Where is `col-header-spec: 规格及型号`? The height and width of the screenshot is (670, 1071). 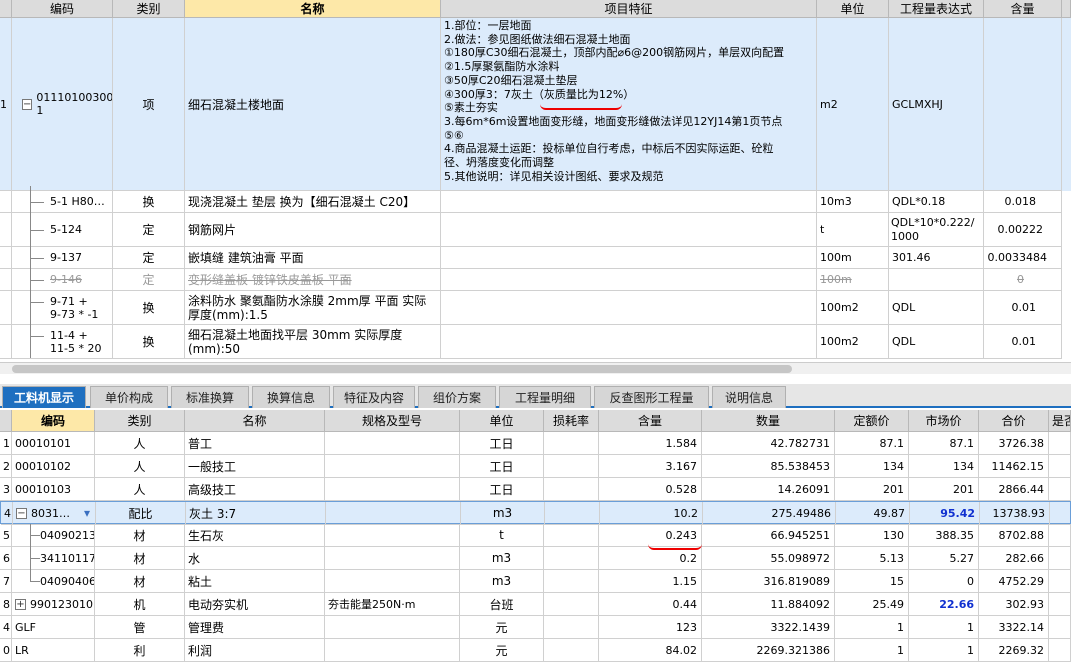 col-header-spec: 规格及型号 is located at coordinates (392, 421).